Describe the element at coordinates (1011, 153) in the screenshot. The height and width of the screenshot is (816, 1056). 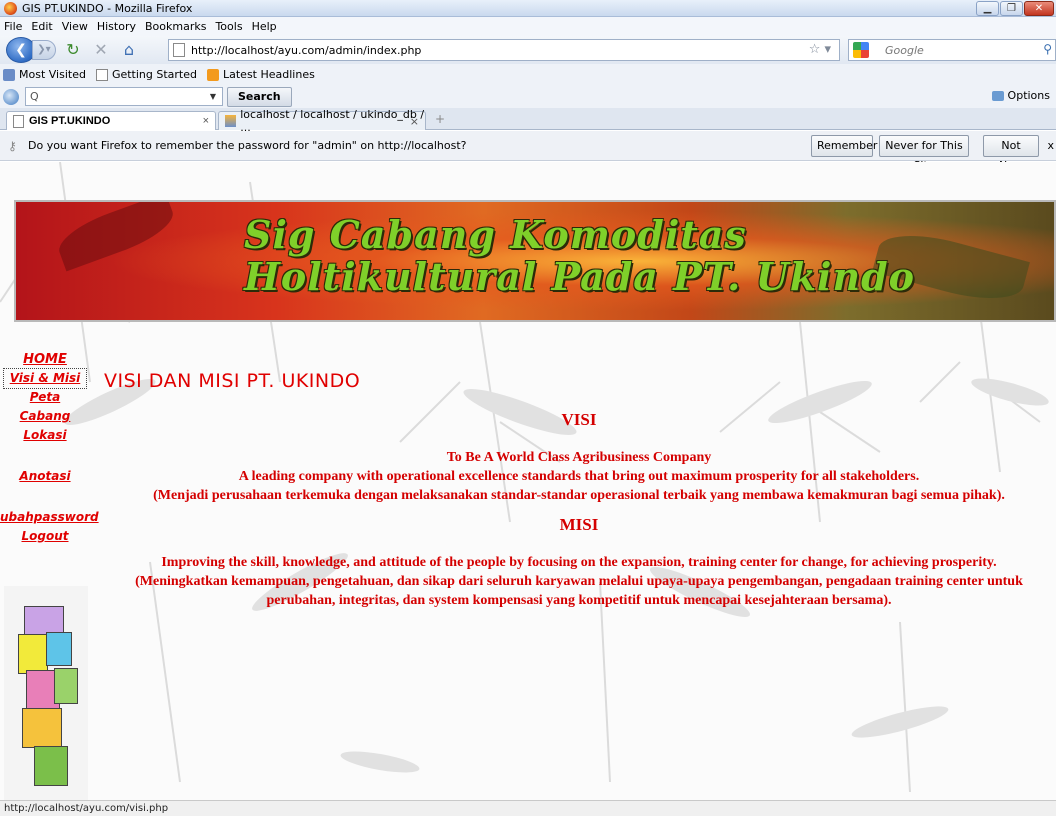
I see `not-now-button: Not Now` at that location.